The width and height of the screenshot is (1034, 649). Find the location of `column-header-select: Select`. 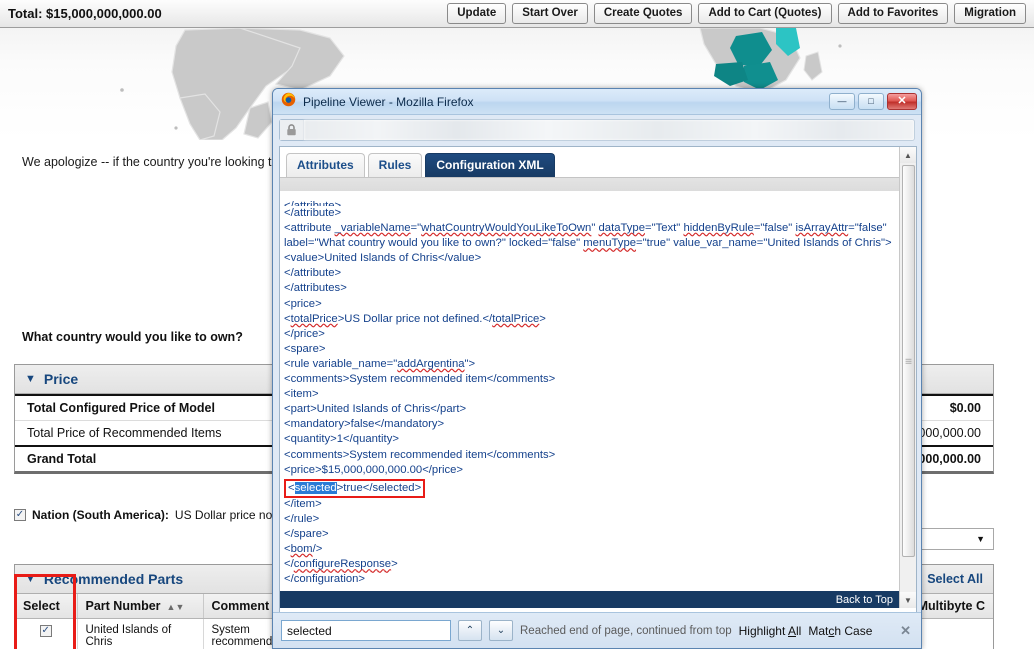

column-header-select: Select is located at coordinates (46, 606).